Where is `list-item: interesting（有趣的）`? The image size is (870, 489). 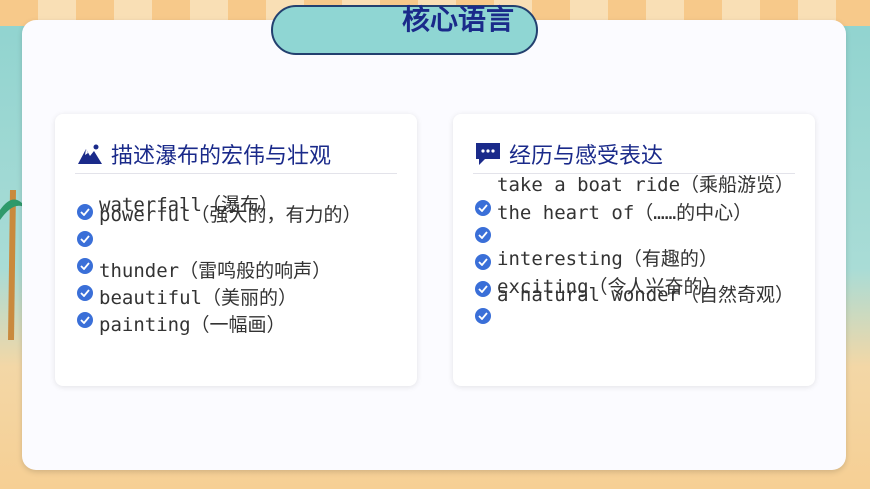 list-item: interesting（有趣的） is located at coordinates (607, 259).